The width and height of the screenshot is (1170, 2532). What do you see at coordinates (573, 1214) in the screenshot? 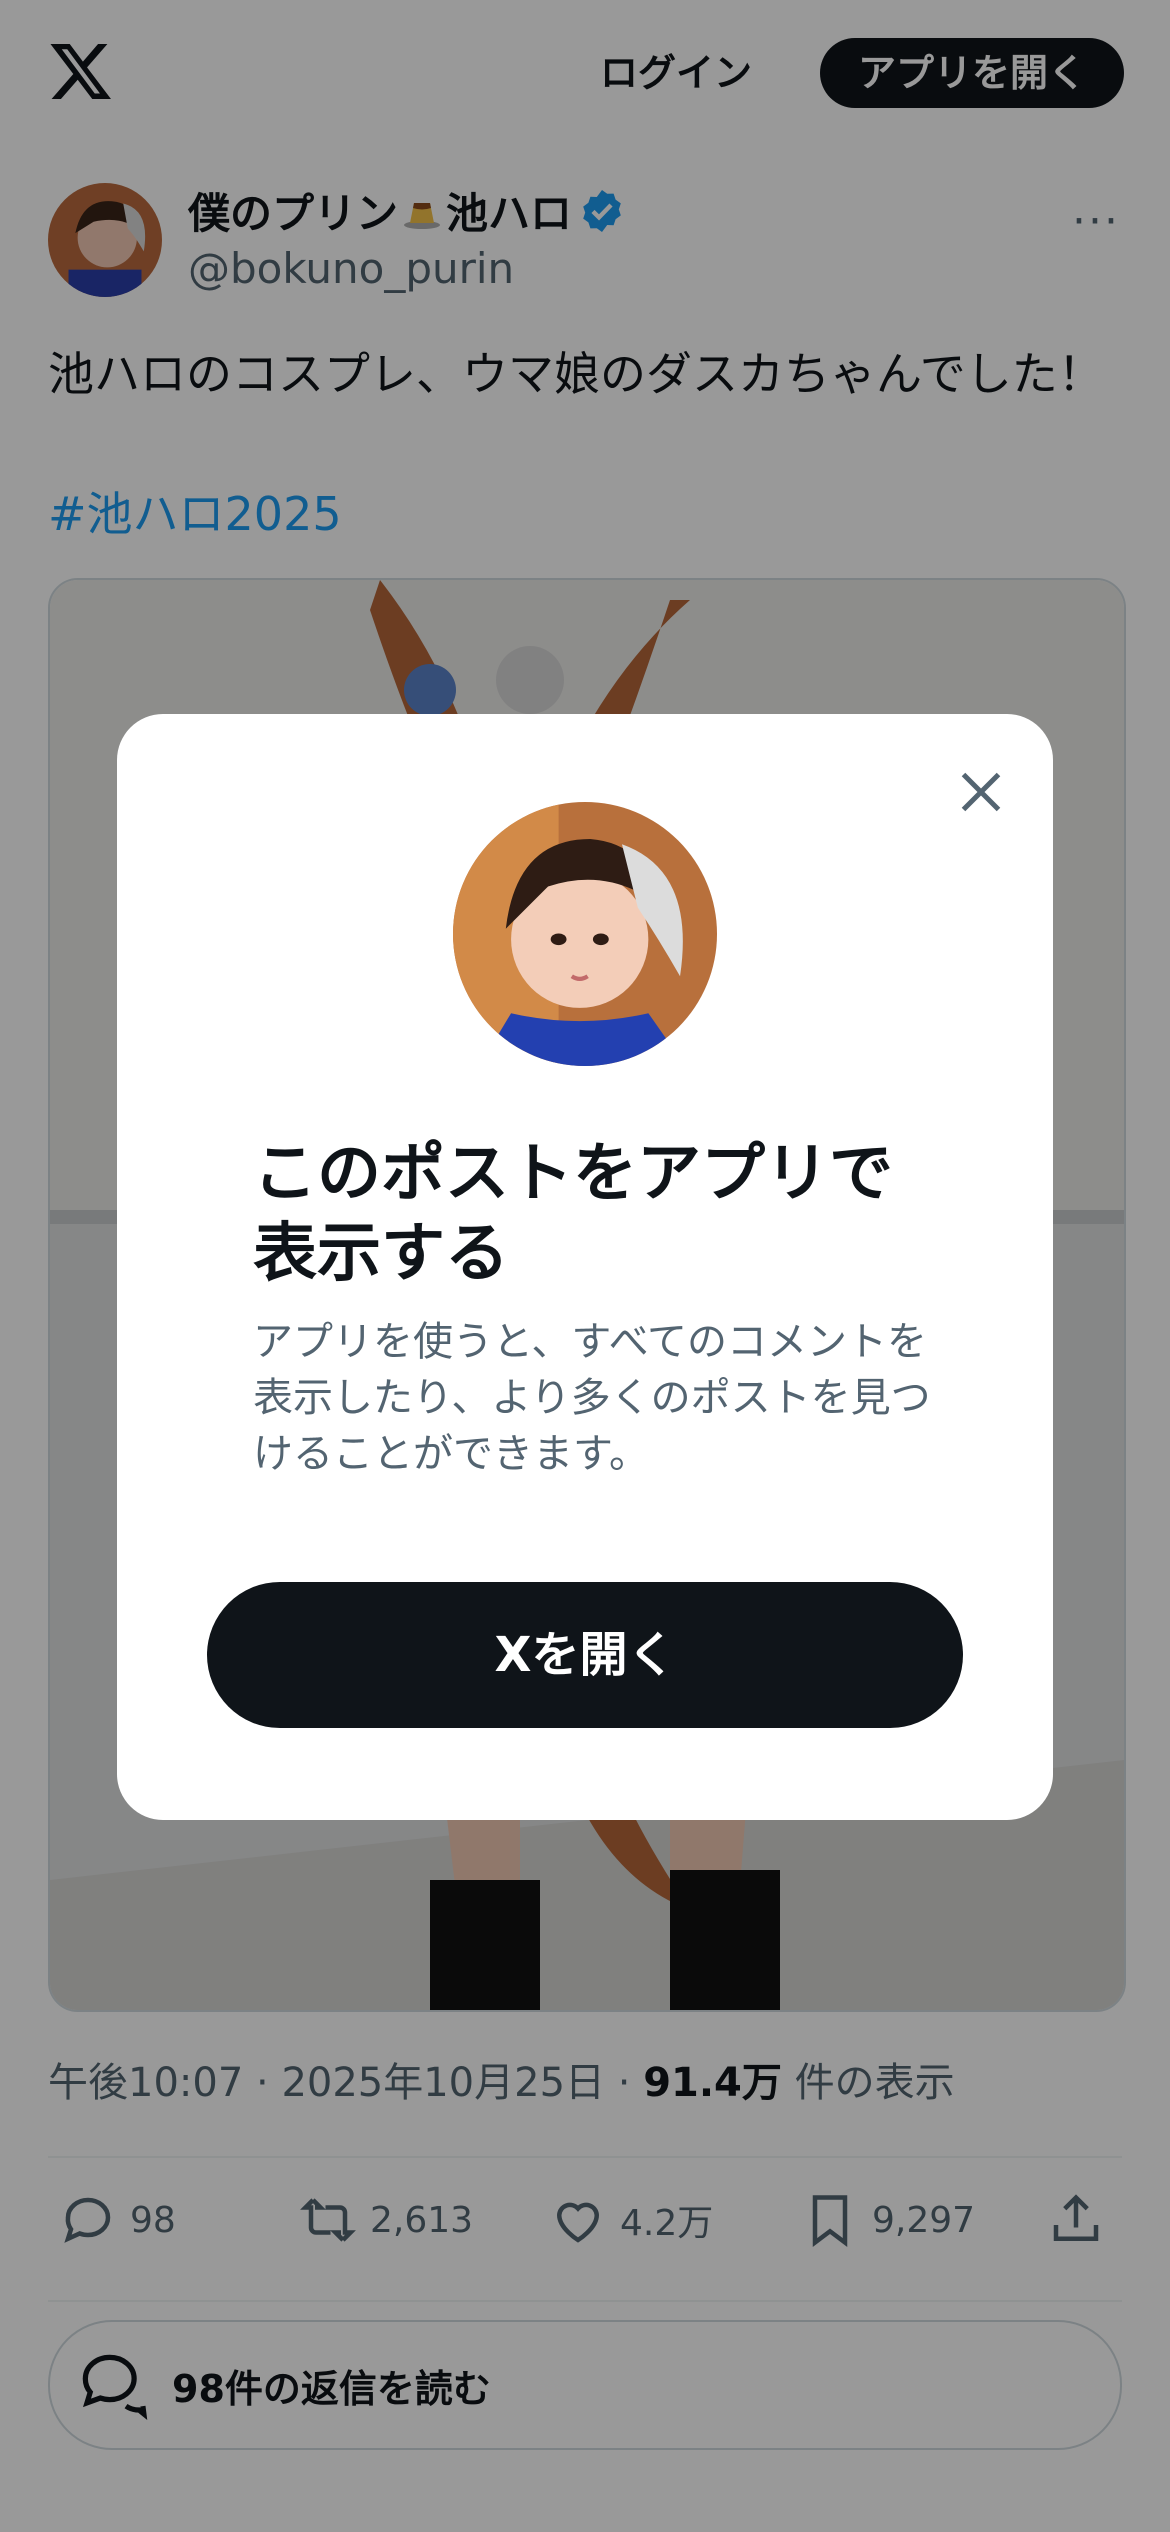
I see `dialog-title: このポストをアプリで表示する` at bounding box center [573, 1214].